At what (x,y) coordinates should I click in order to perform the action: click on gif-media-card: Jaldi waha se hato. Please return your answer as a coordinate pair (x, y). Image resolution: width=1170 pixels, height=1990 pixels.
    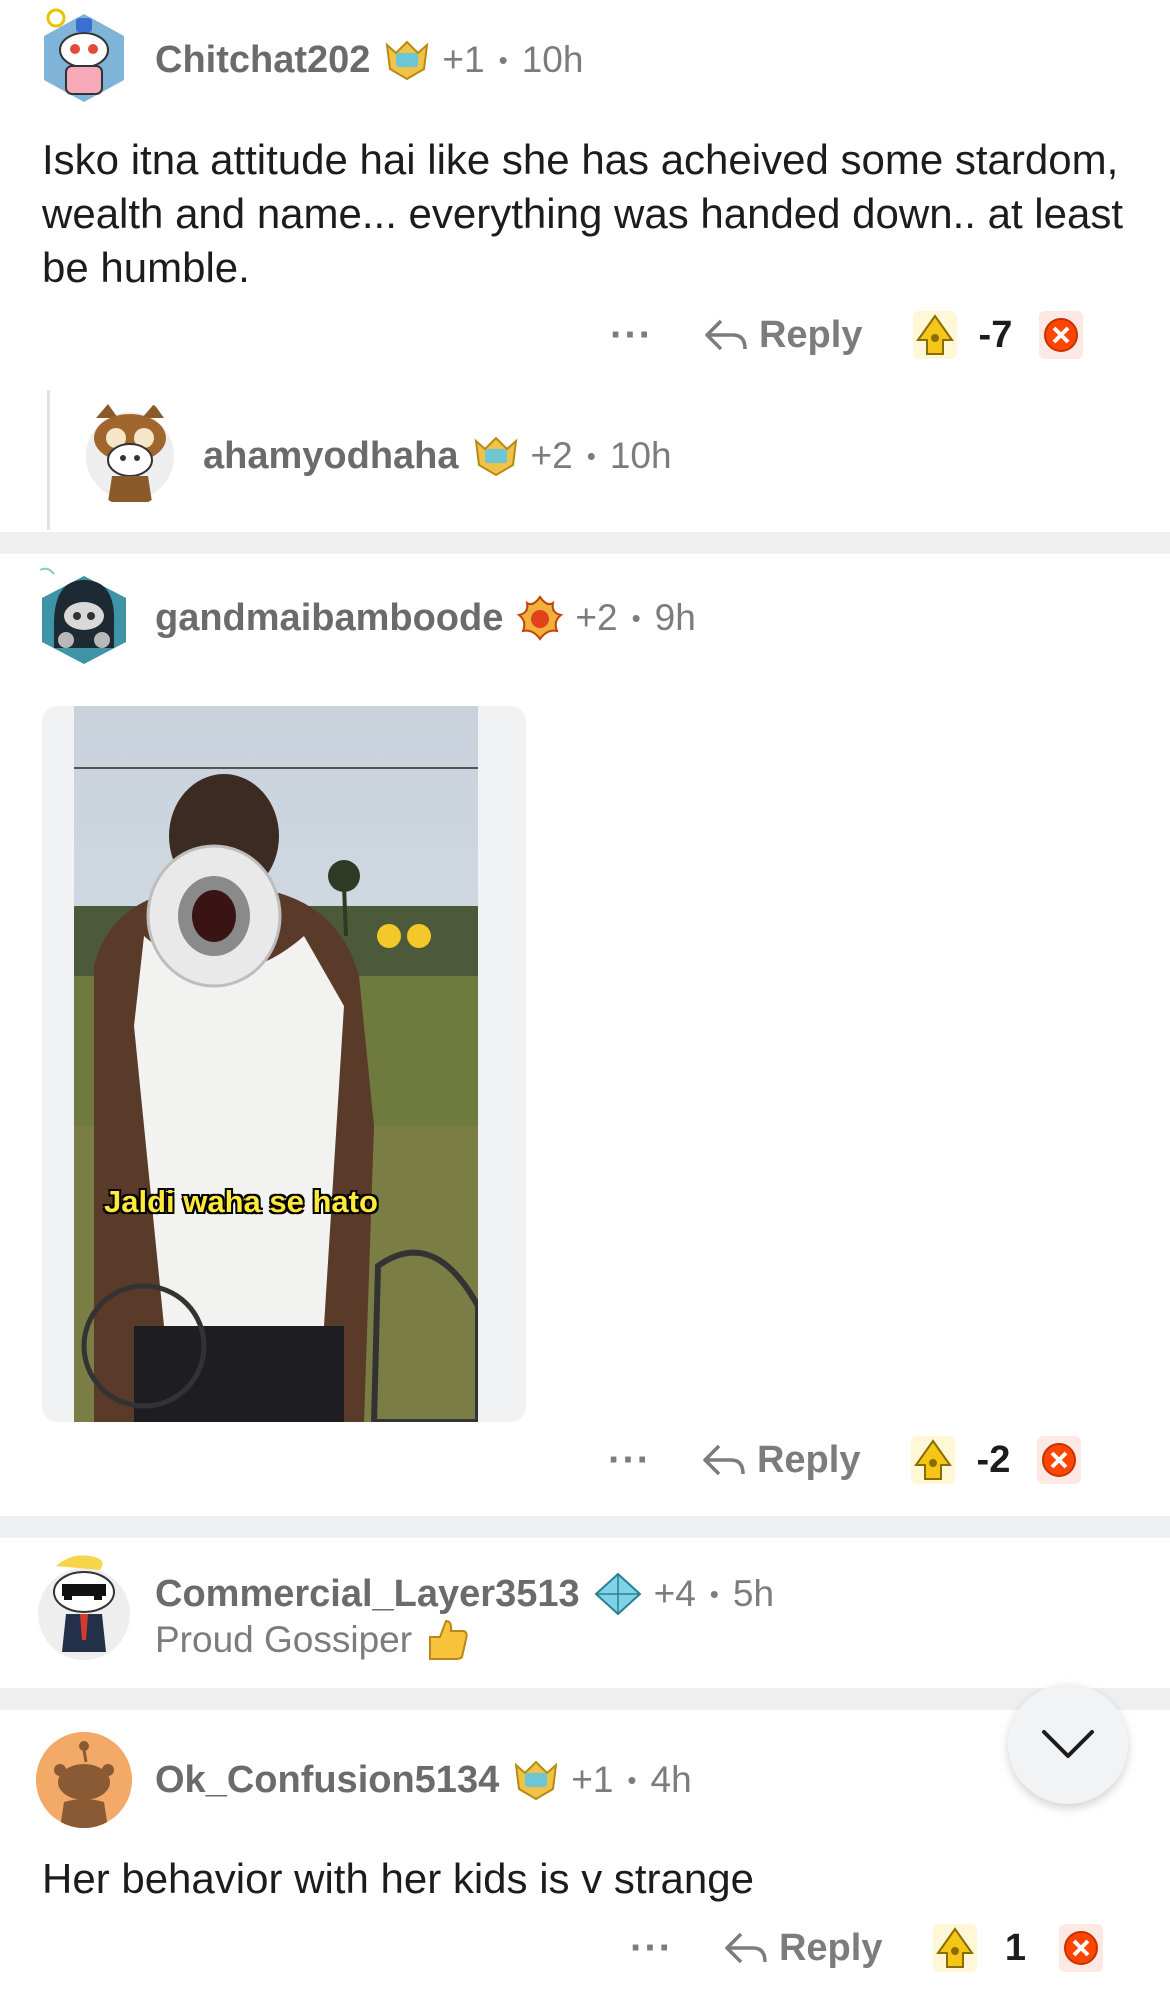
    Looking at the image, I should click on (284, 1064).